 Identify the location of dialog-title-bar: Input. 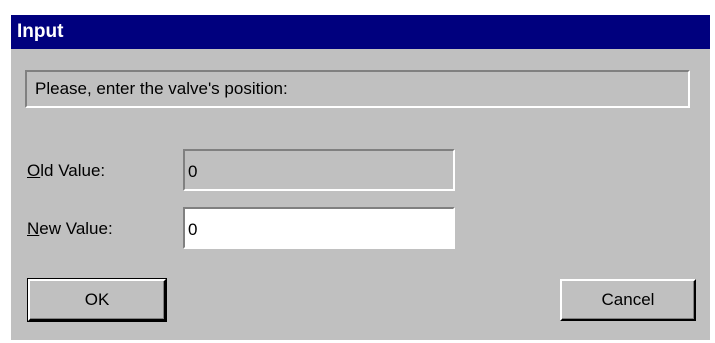
(360, 32).